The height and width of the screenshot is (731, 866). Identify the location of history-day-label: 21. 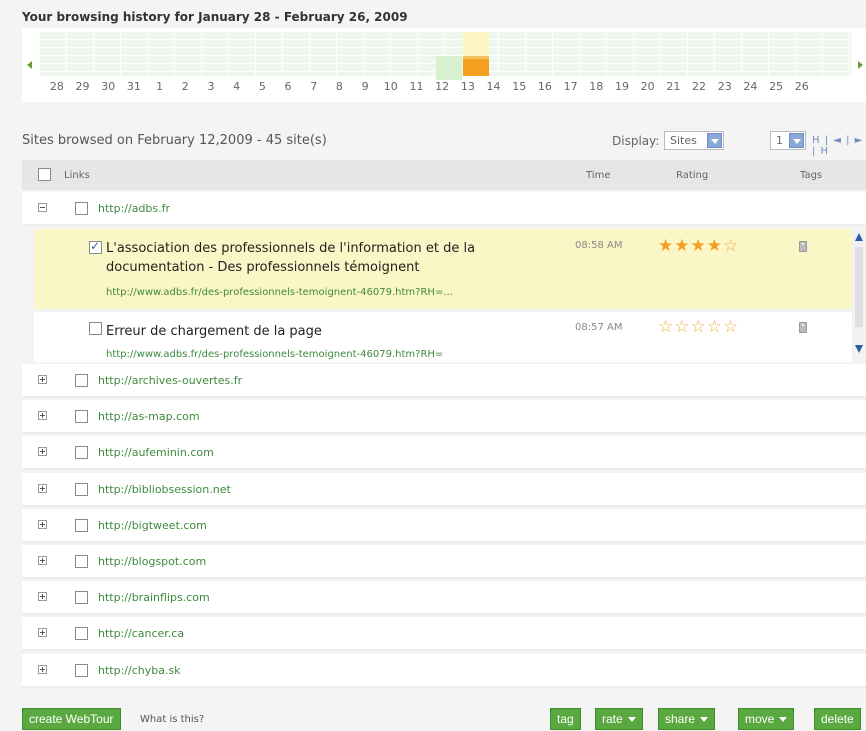
(674, 86).